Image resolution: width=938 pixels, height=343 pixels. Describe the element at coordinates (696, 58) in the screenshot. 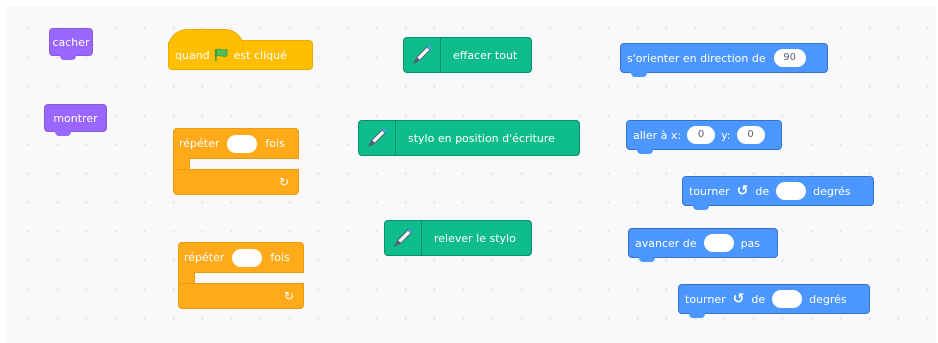

I see `point-direction-label: s'orienter en direction de` at that location.